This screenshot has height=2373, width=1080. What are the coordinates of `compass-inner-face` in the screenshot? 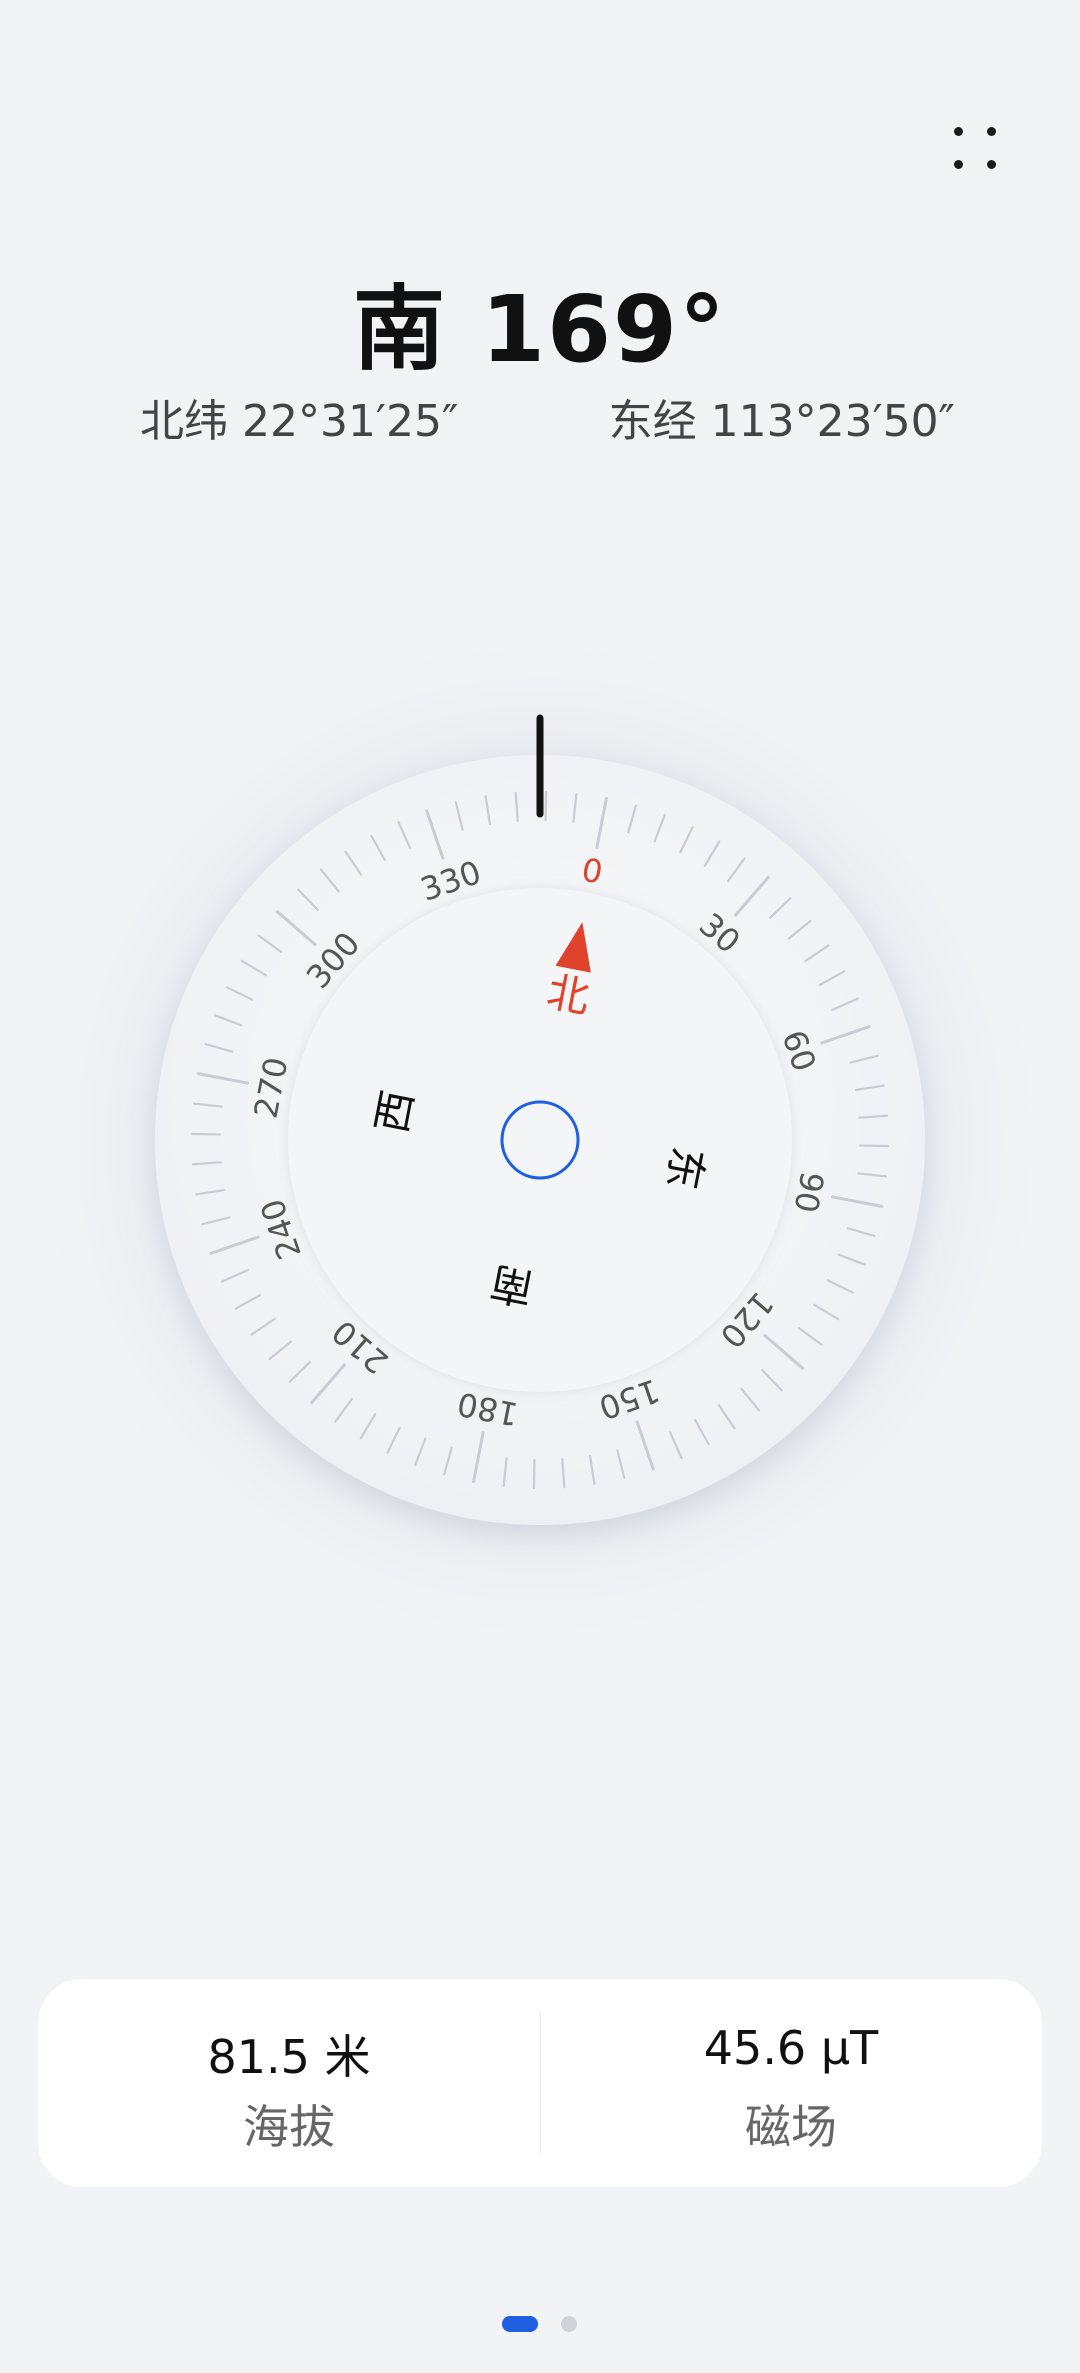 It's located at (540, 1140).